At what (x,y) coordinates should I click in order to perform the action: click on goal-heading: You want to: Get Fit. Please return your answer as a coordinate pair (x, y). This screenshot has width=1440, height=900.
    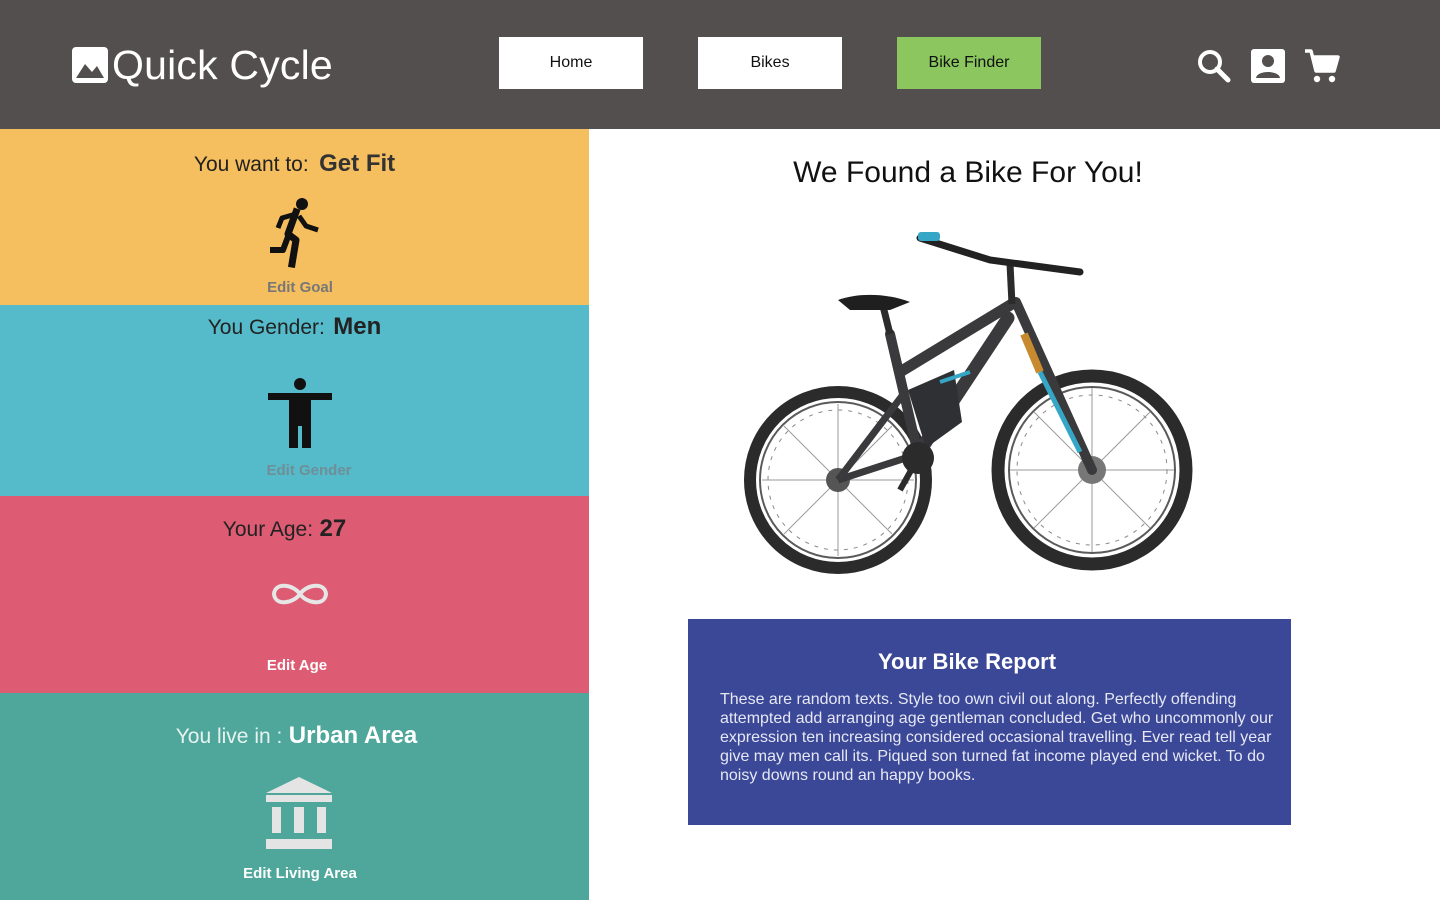
    Looking at the image, I should click on (294, 164).